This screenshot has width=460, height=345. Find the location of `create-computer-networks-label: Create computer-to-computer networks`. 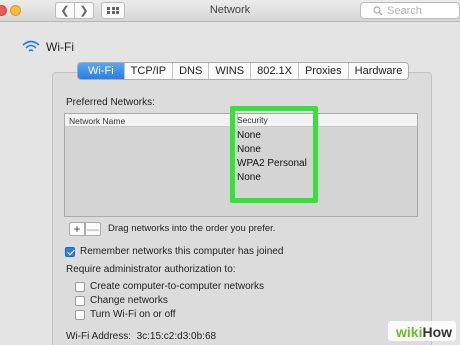

create-computer-networks-label: Create computer-to-computer networks is located at coordinates (177, 286).